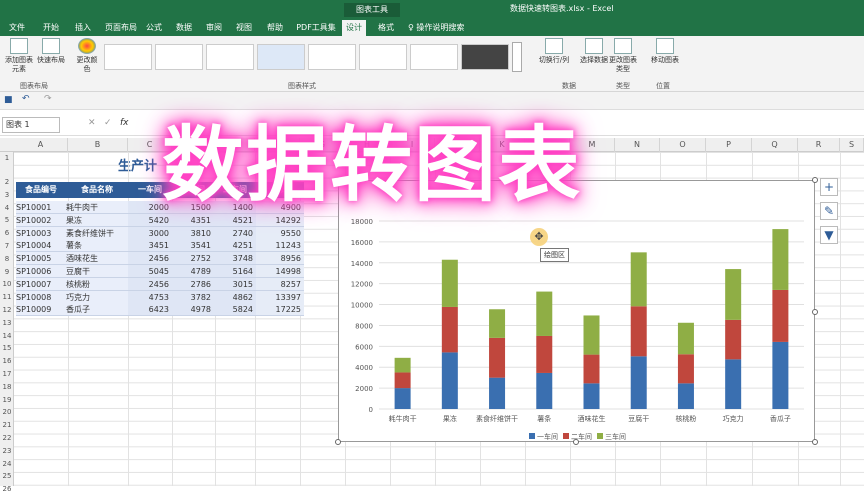  I want to click on row-header: 3, so click(7, 195).